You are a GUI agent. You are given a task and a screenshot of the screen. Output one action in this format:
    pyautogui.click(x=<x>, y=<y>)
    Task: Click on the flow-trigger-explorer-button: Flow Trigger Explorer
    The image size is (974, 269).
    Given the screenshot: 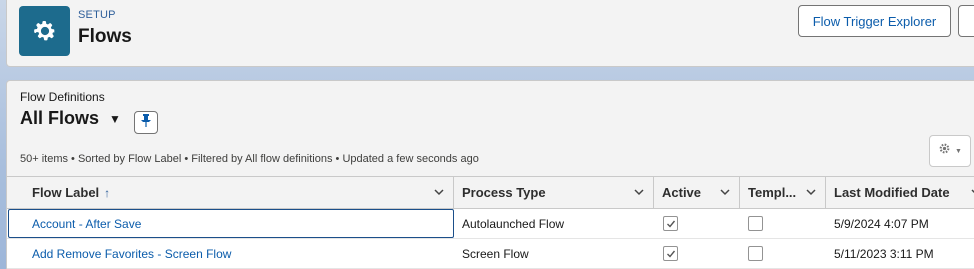 What is the action you would take?
    pyautogui.click(x=874, y=21)
    